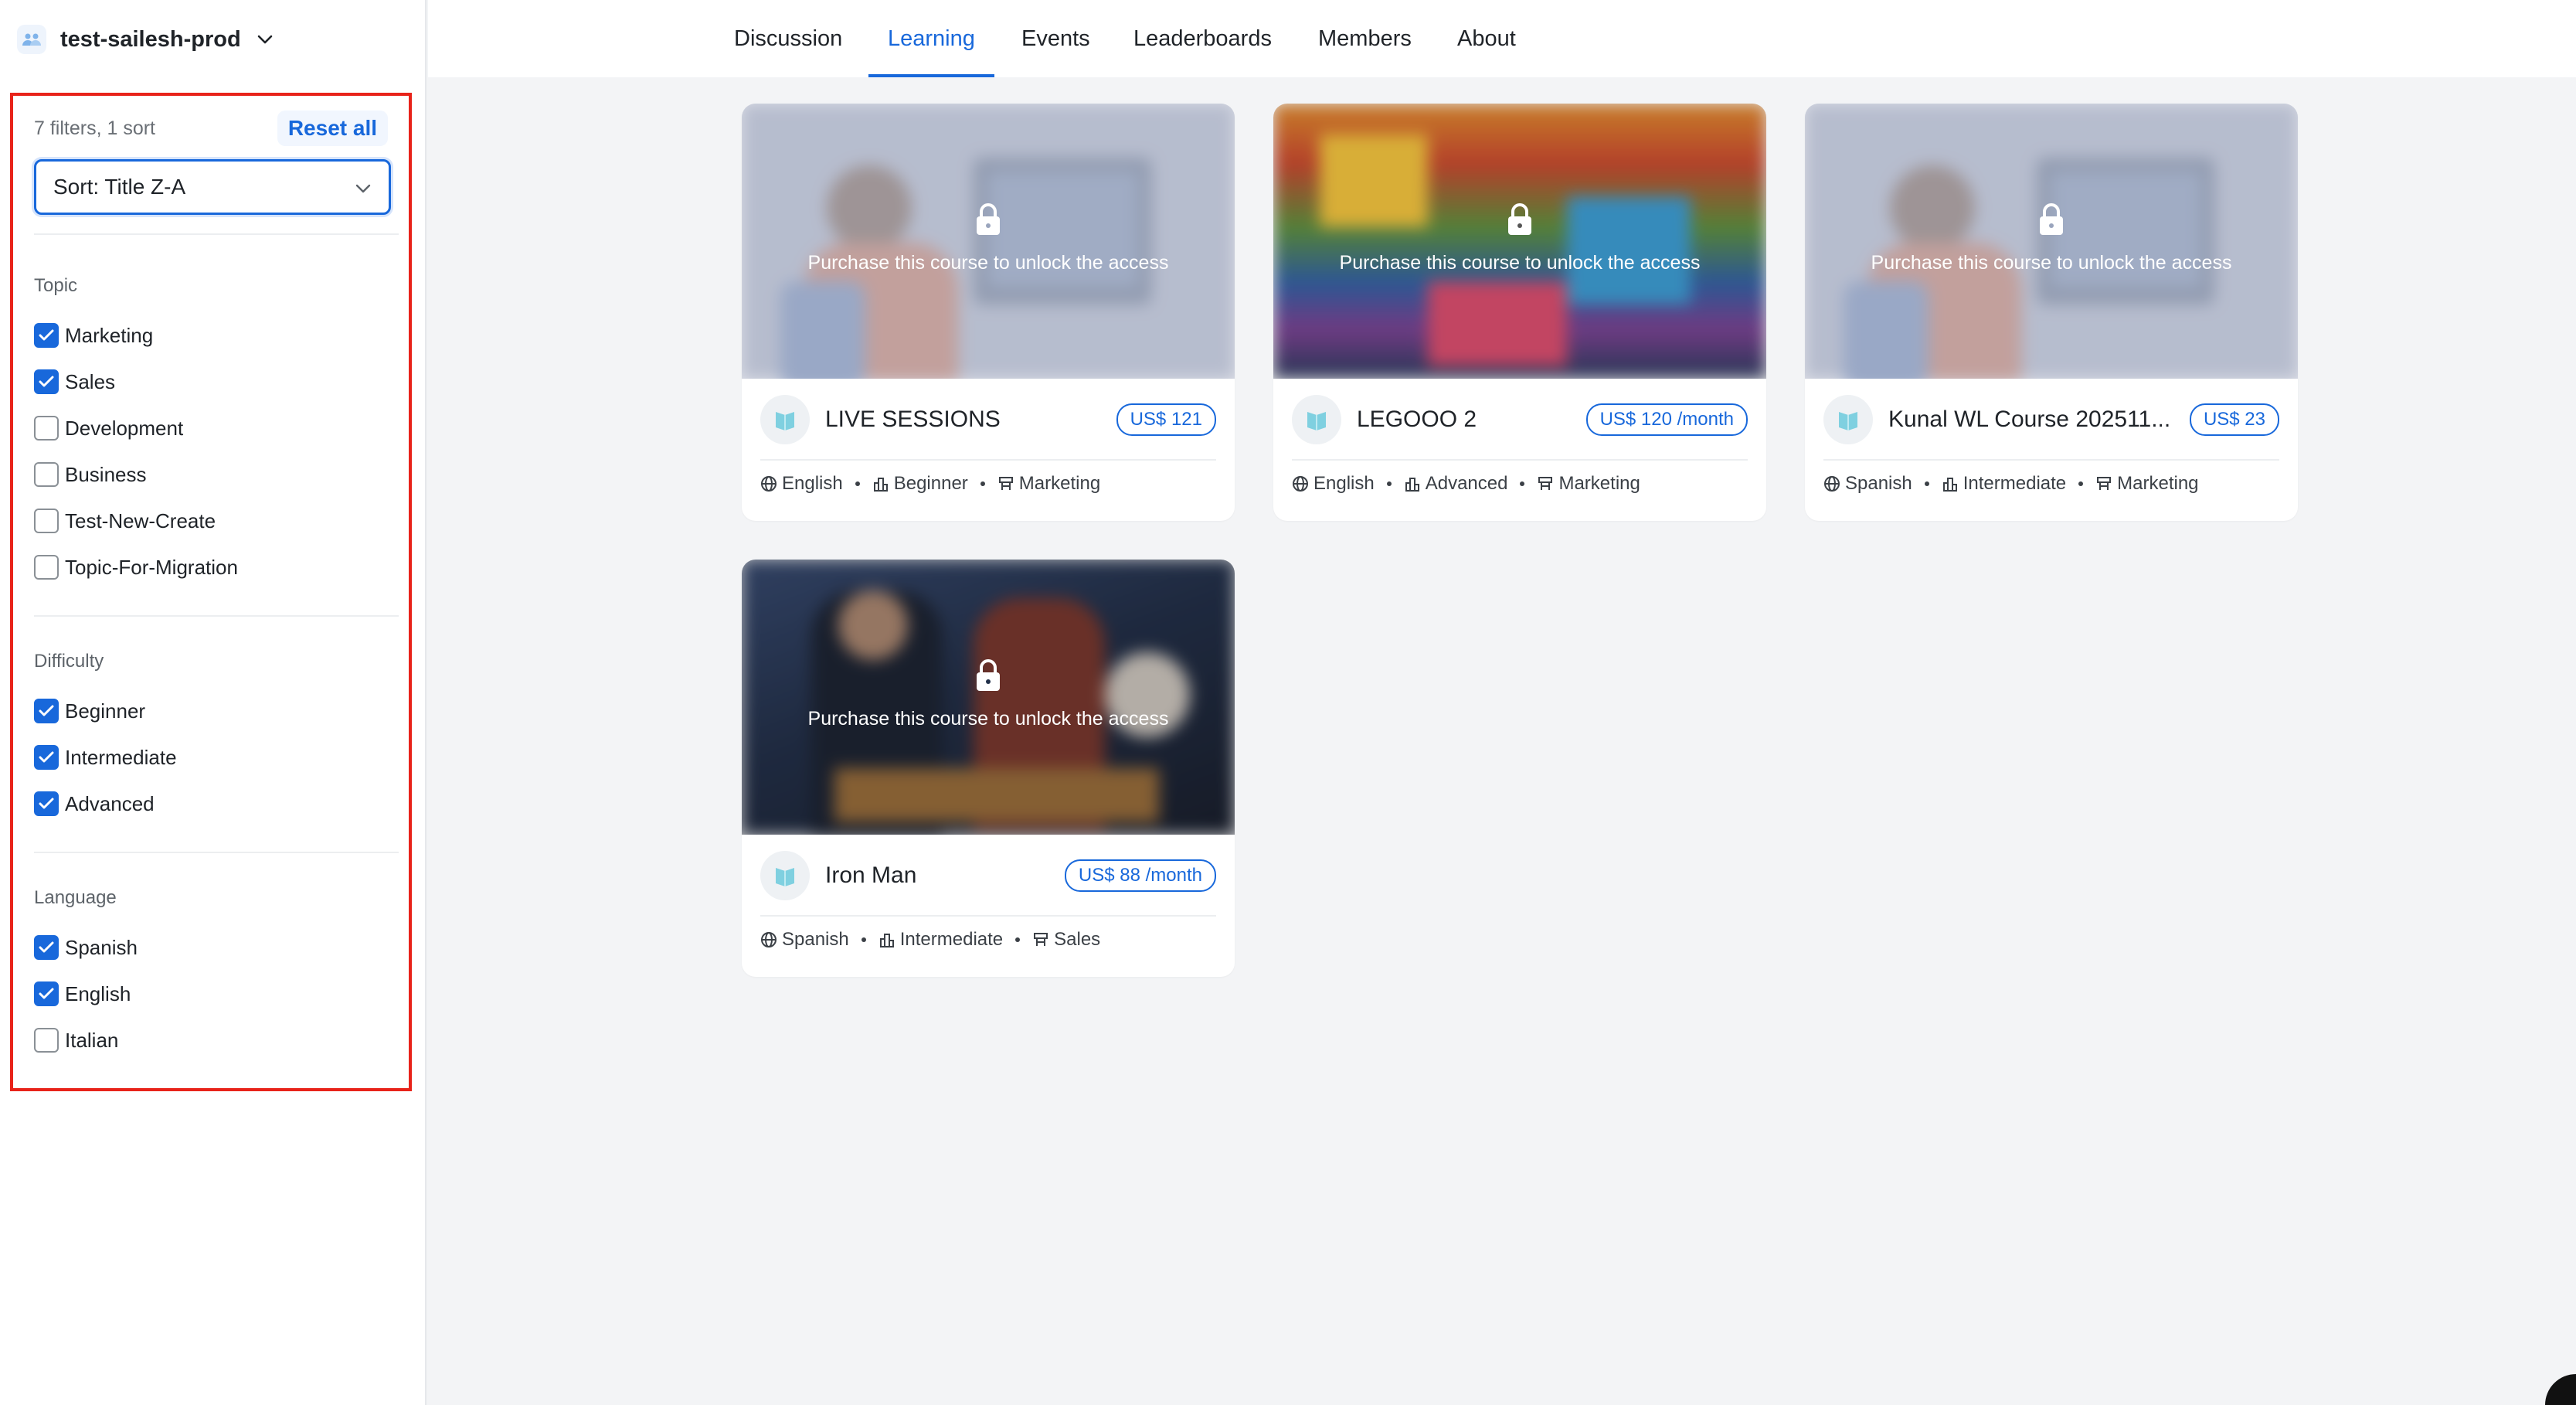  I want to click on filter-option-test-new-create: Test-New-Create, so click(125, 520).